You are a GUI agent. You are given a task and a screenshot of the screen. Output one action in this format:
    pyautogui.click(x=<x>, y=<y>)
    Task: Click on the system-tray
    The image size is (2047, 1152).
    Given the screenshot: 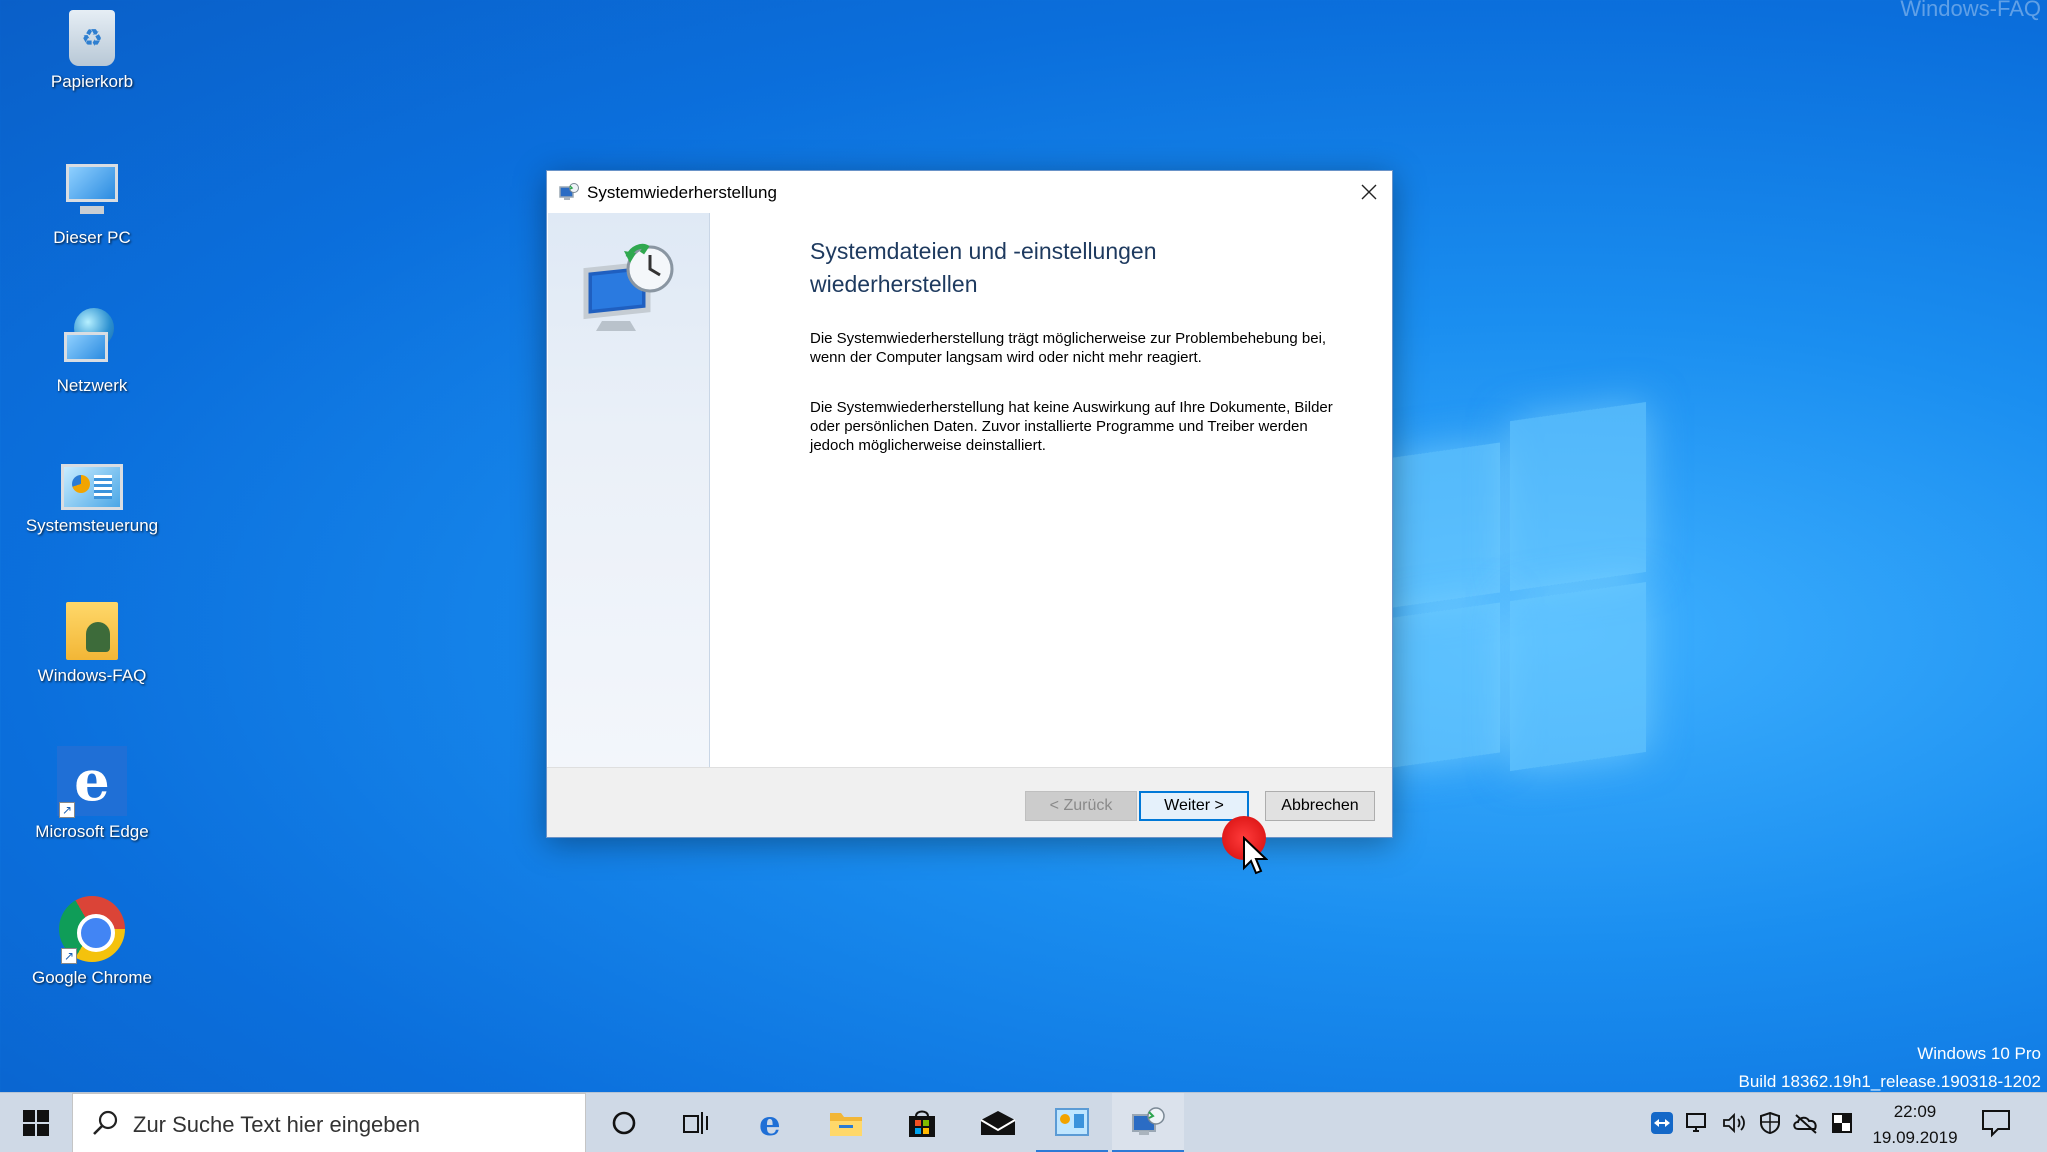 What is the action you would take?
    pyautogui.click(x=1752, y=1122)
    